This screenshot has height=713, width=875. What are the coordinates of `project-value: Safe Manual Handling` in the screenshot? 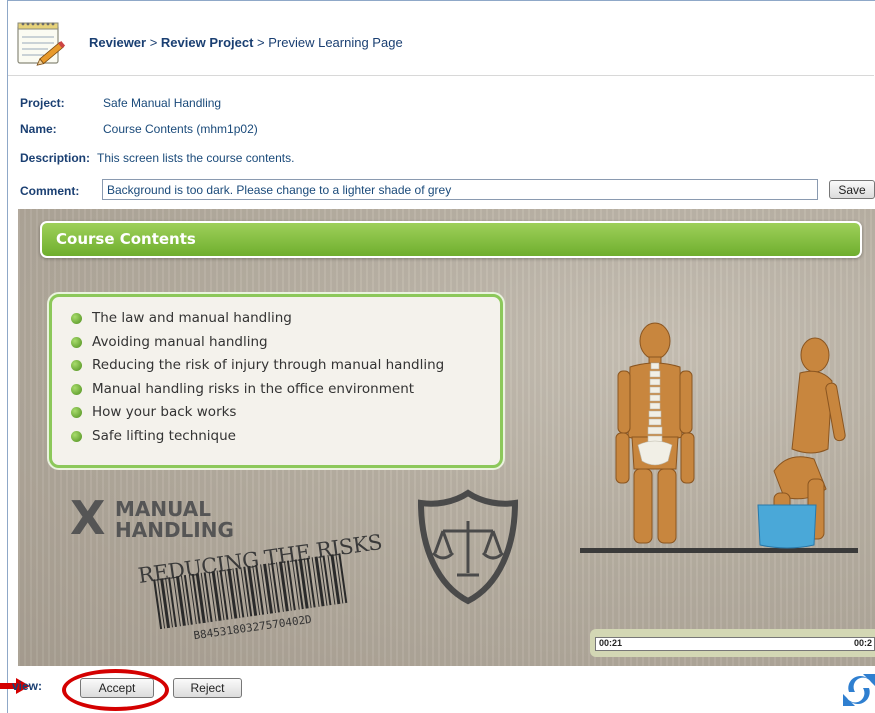 It's located at (162, 103).